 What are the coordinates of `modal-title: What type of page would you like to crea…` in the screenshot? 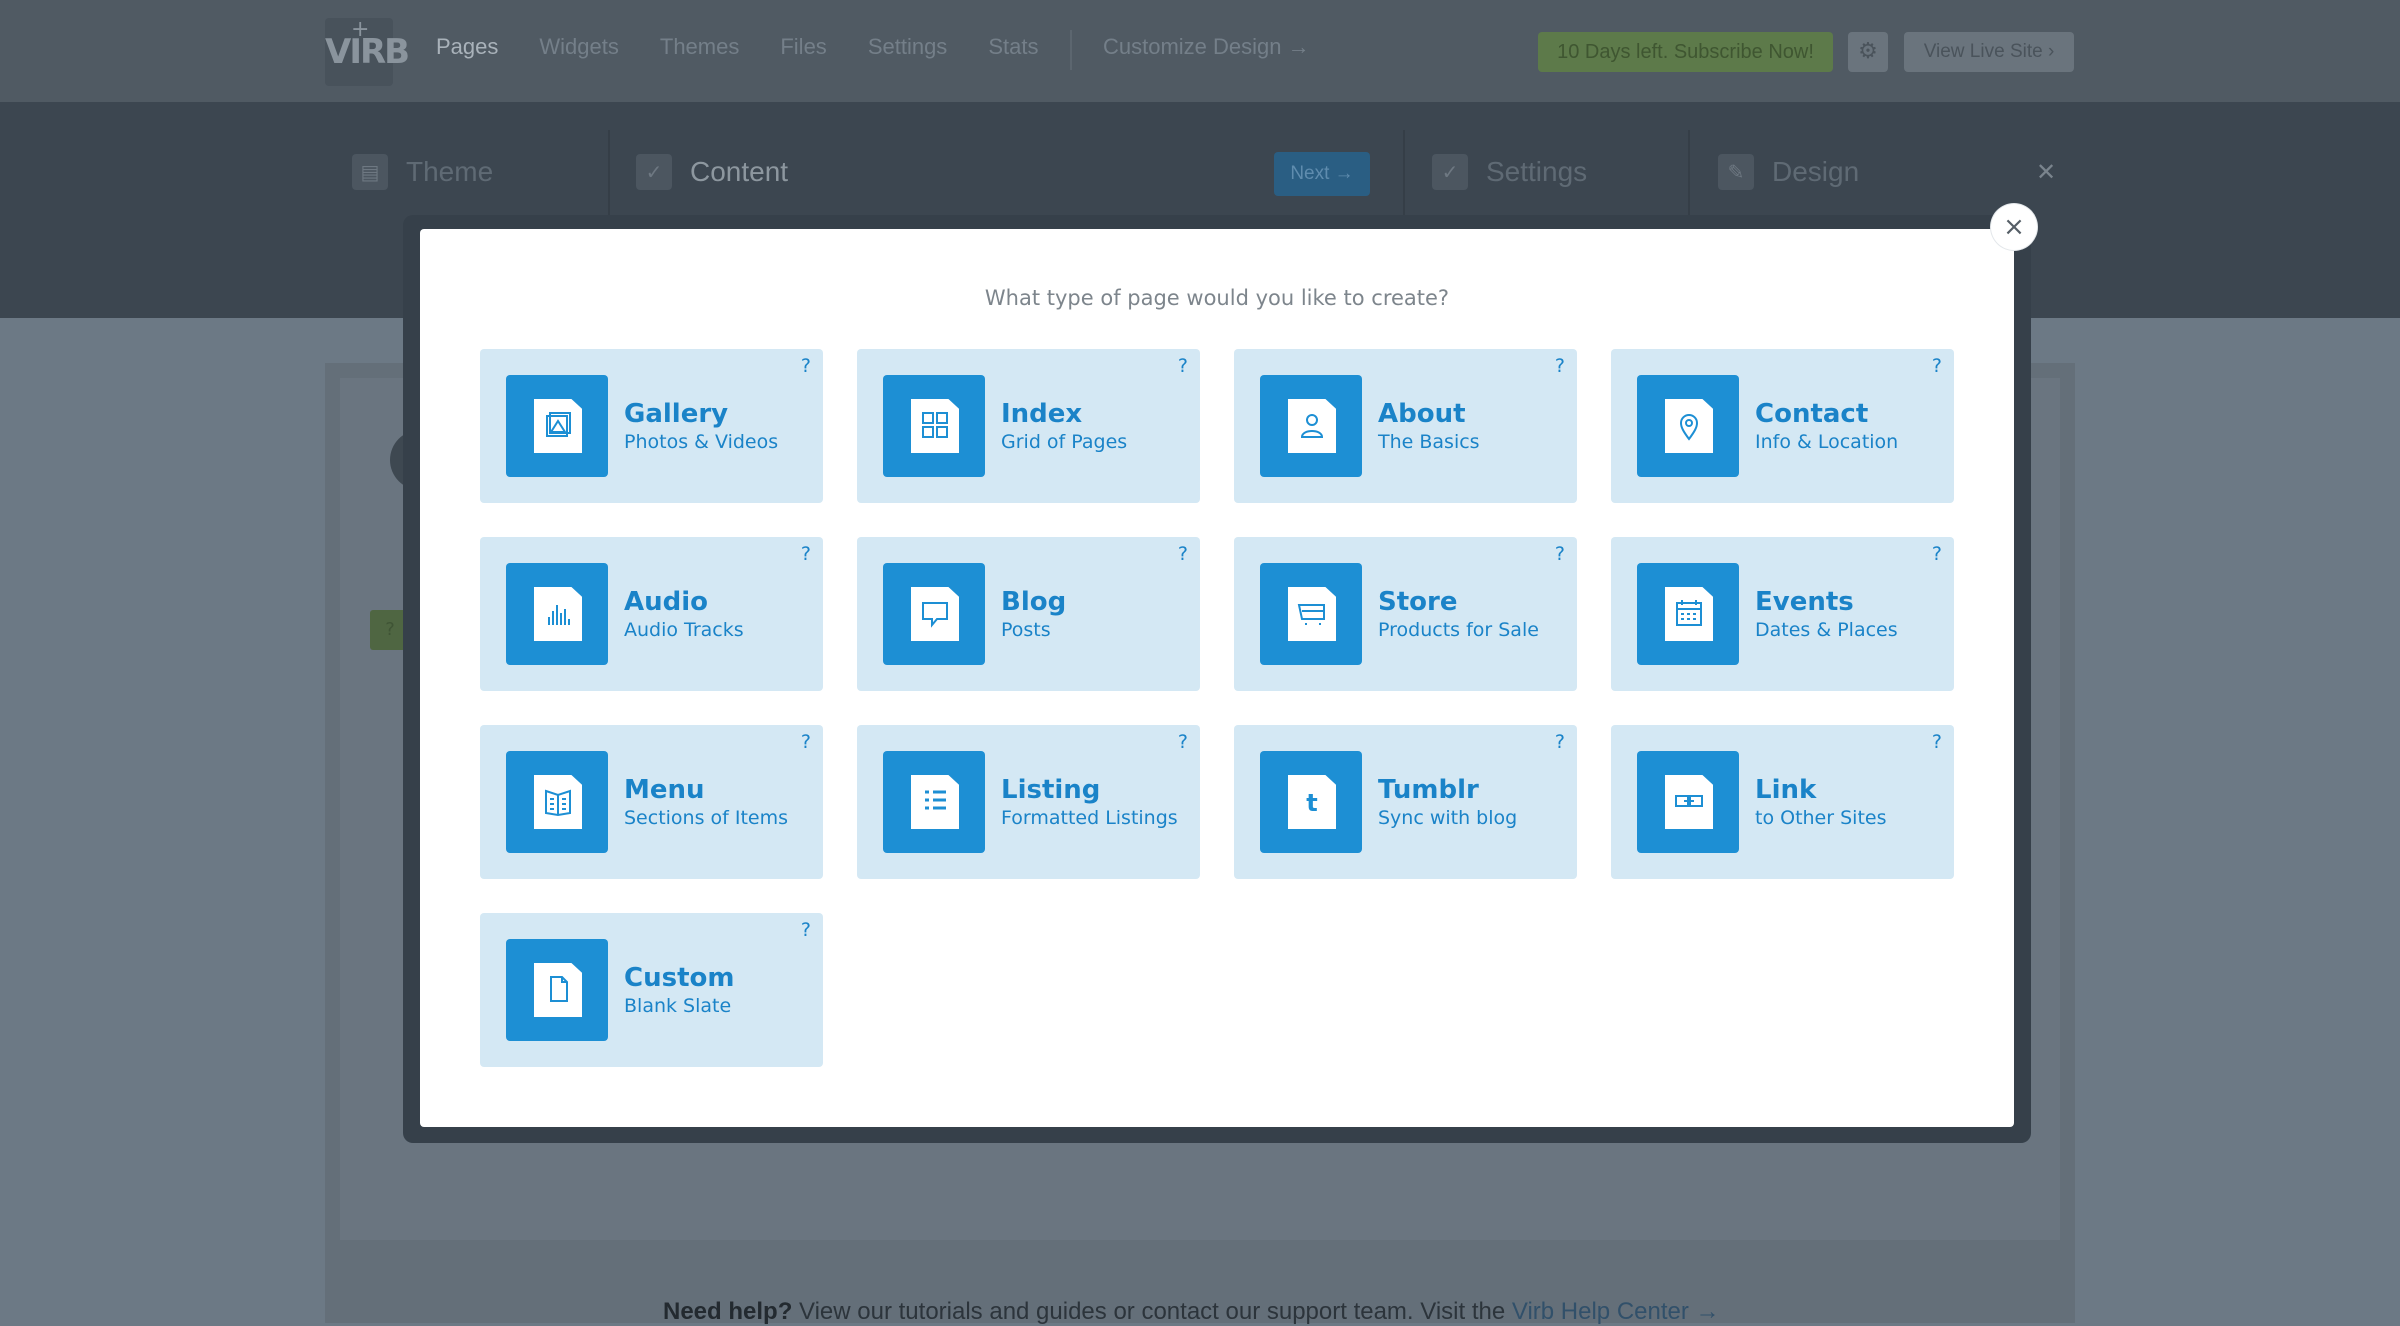 It's located at (1217, 298).